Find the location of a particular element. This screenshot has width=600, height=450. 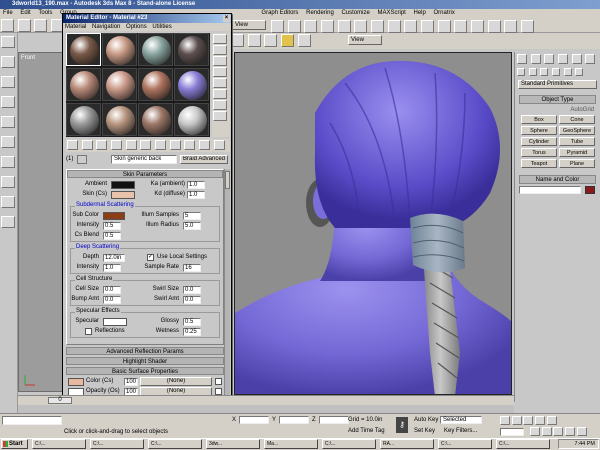

shapes-icon is located at coordinates (532, 72).